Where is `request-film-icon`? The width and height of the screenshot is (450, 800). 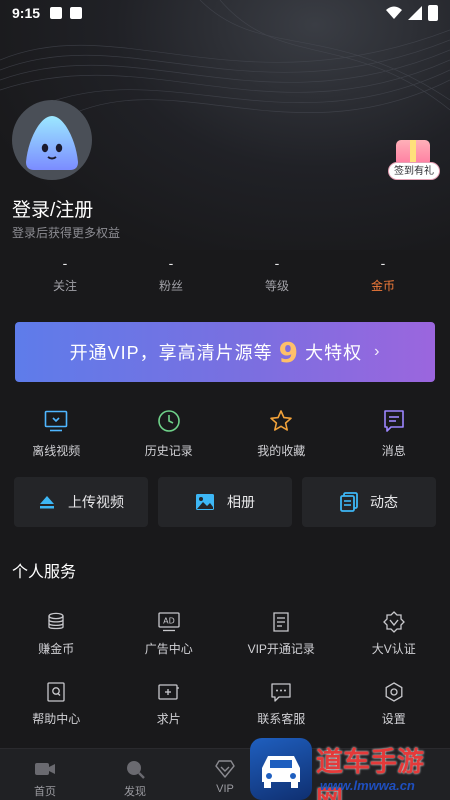 request-film-icon is located at coordinates (168, 692).